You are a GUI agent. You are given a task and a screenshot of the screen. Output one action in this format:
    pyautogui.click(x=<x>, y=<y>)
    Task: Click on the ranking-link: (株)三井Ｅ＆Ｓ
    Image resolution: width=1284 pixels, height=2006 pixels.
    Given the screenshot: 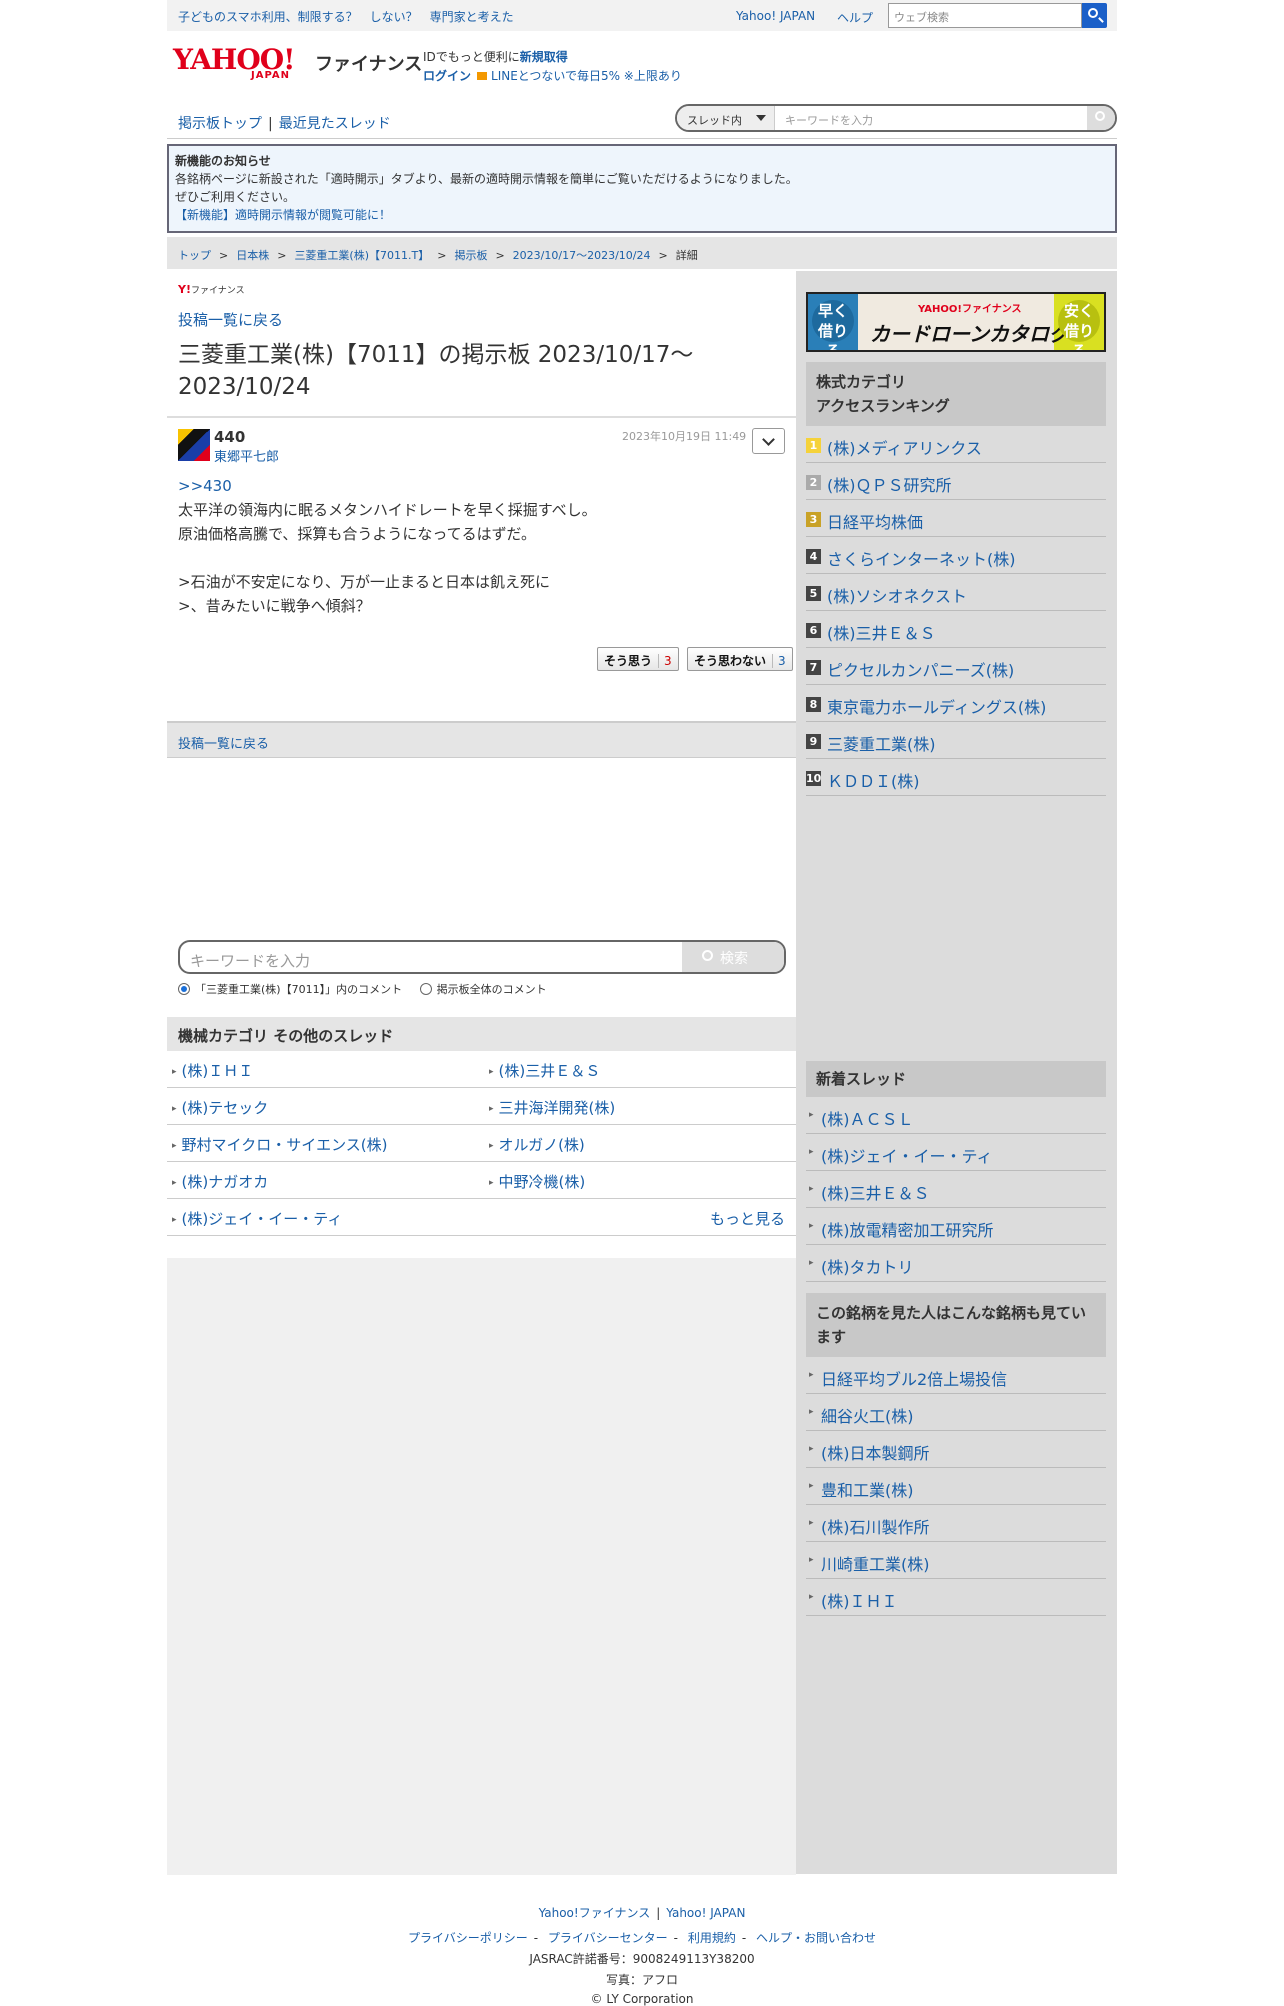 What is the action you would take?
    pyautogui.click(x=881, y=632)
    